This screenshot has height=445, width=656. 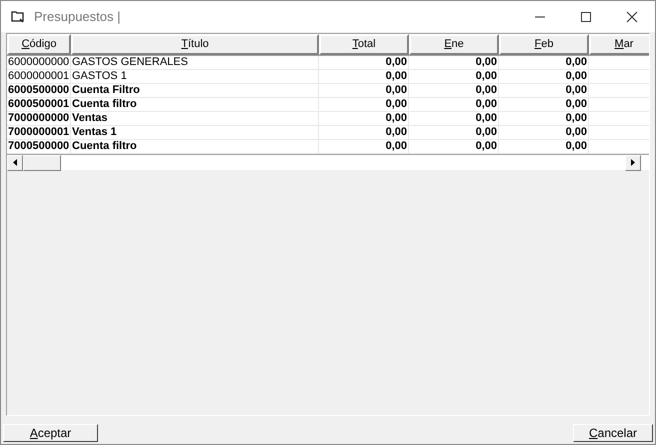 I want to click on table-cell: 6000000001, so click(x=39, y=76).